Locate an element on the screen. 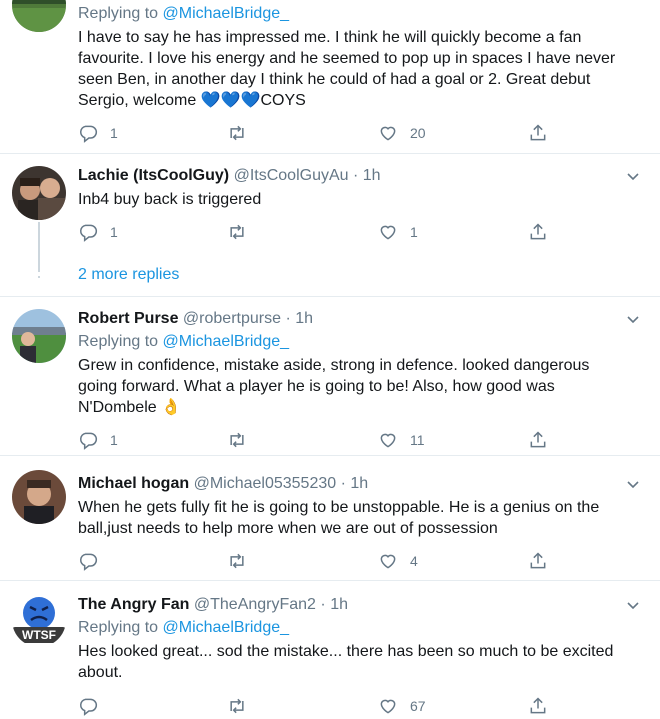 This screenshot has height=719, width=660. tweet-actions: 1 11 is located at coordinates (318, 440).